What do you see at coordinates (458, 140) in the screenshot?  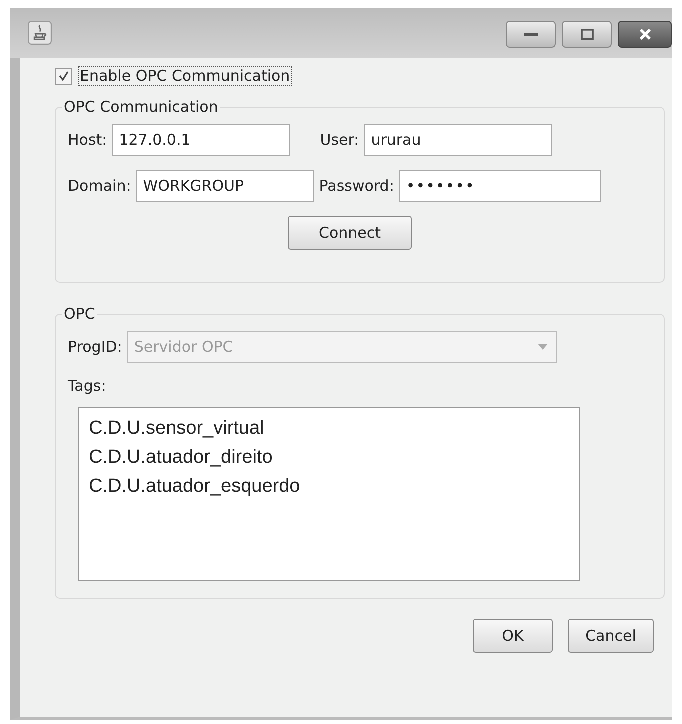 I see `user-field: ururau` at bounding box center [458, 140].